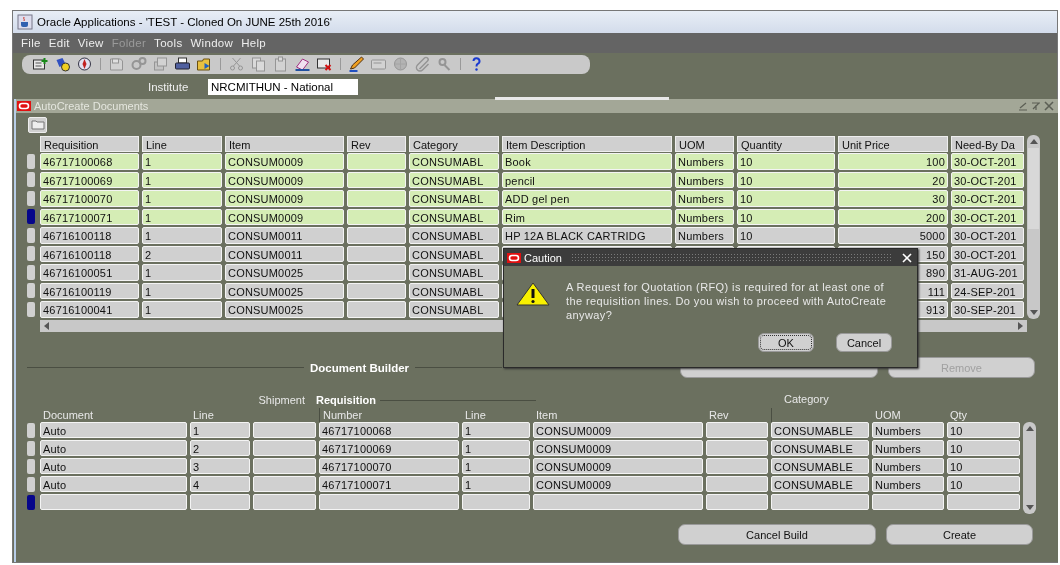 Image resolution: width=1060 pixels, height=565 pixels. I want to click on form-plus-icon, so click(40, 64).